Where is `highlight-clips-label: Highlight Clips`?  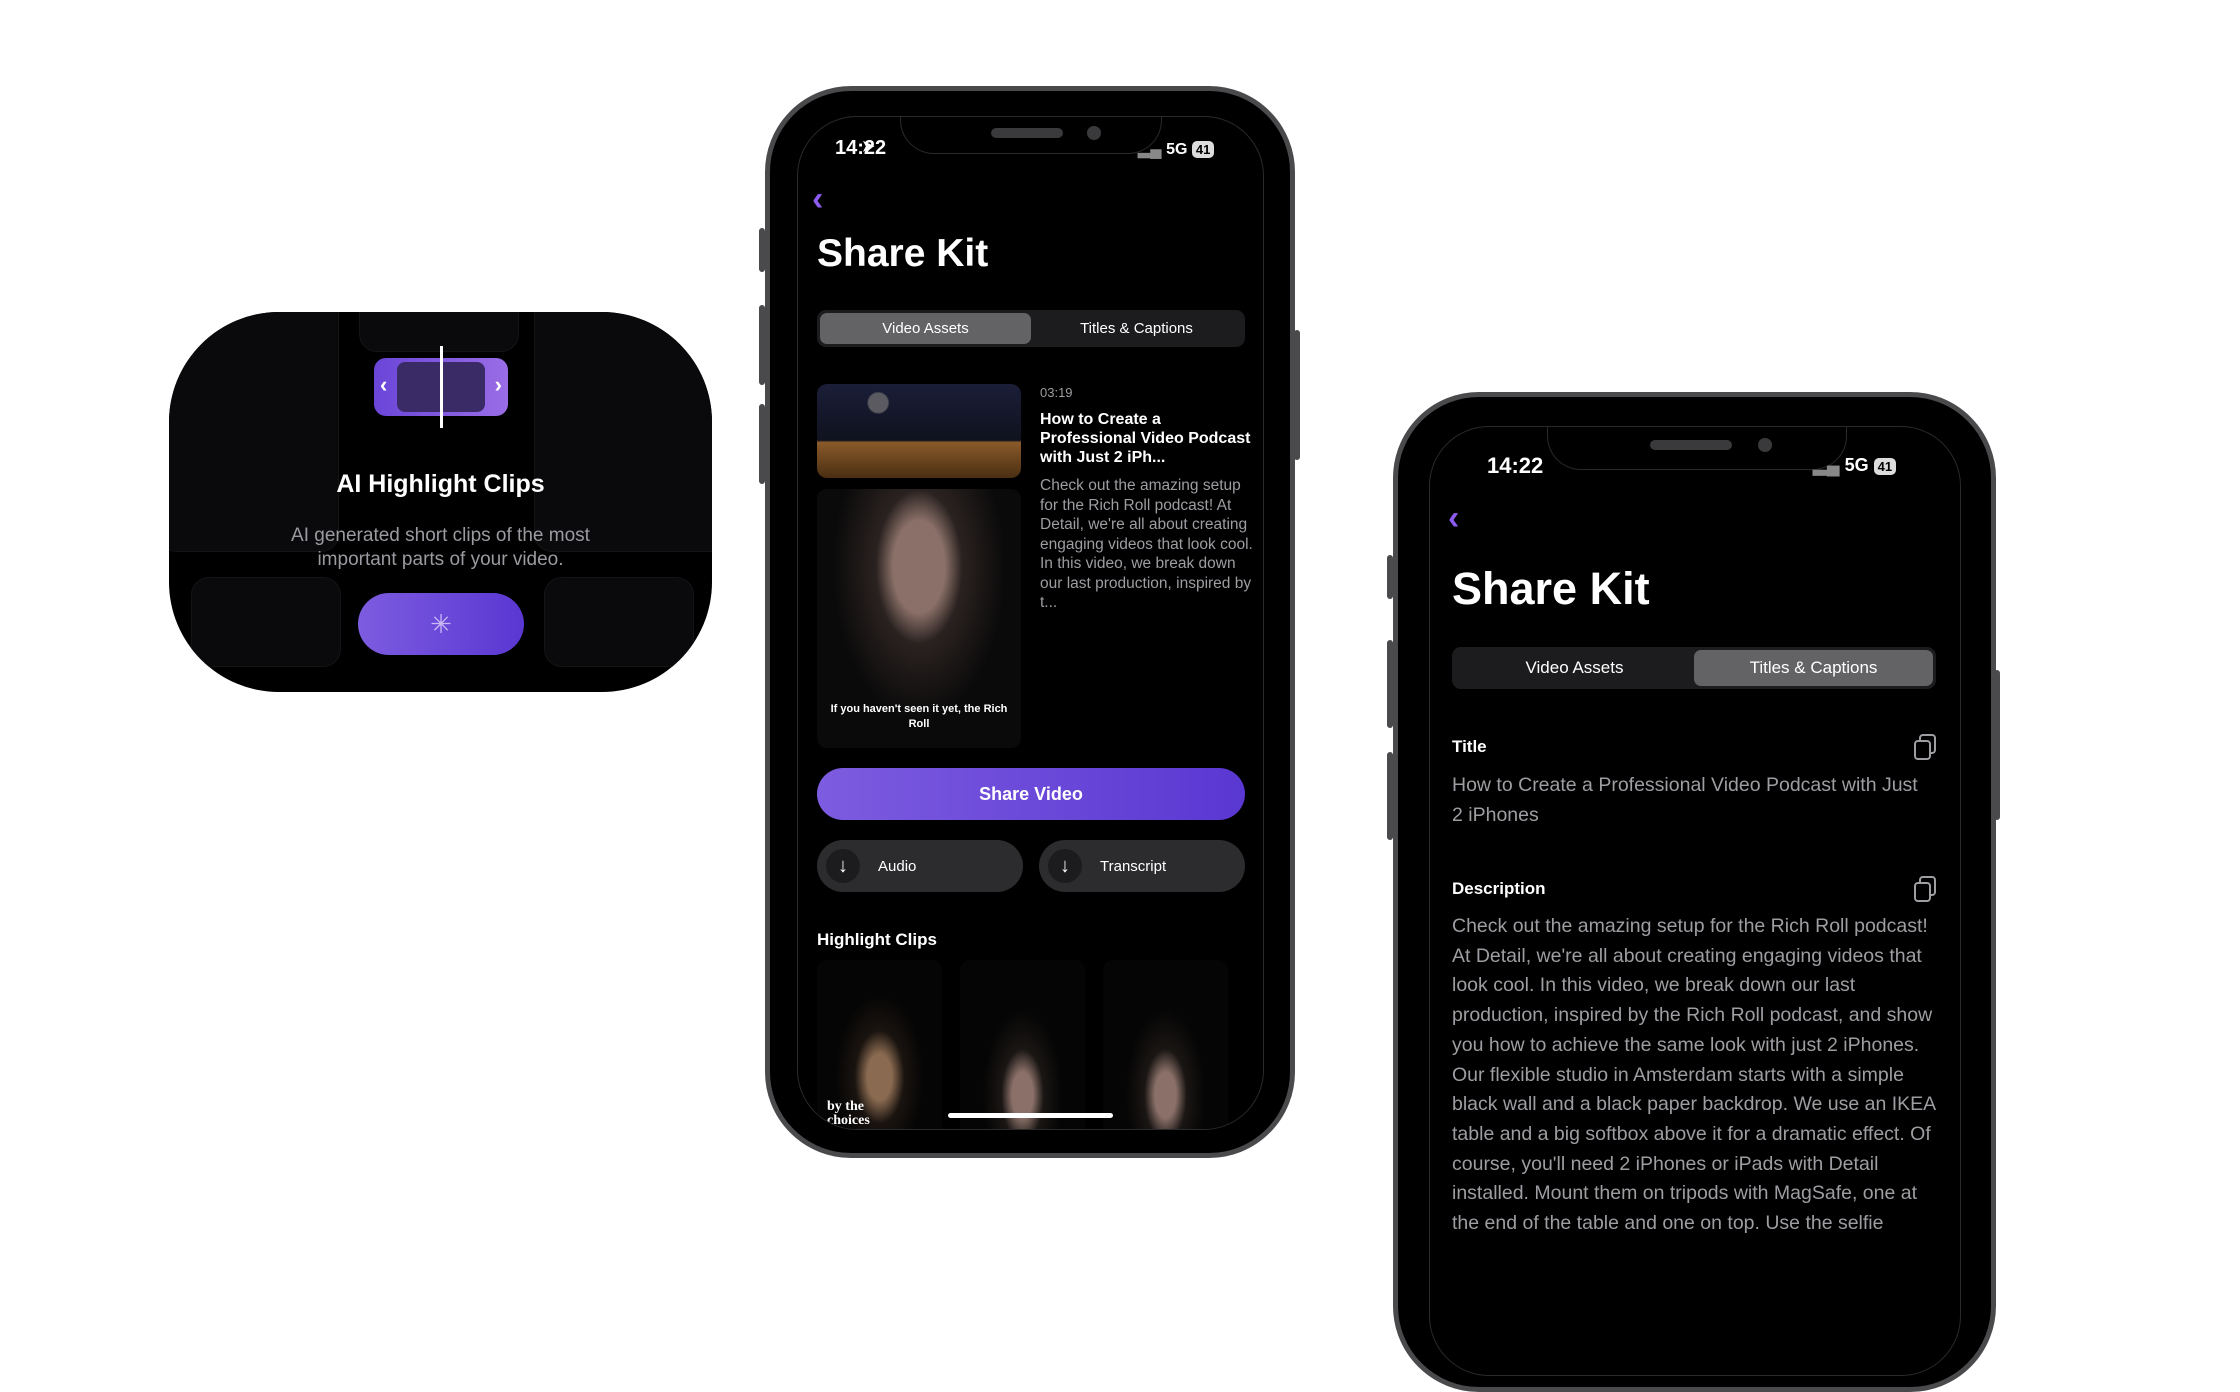 highlight-clips-label: Highlight Clips is located at coordinates (877, 939).